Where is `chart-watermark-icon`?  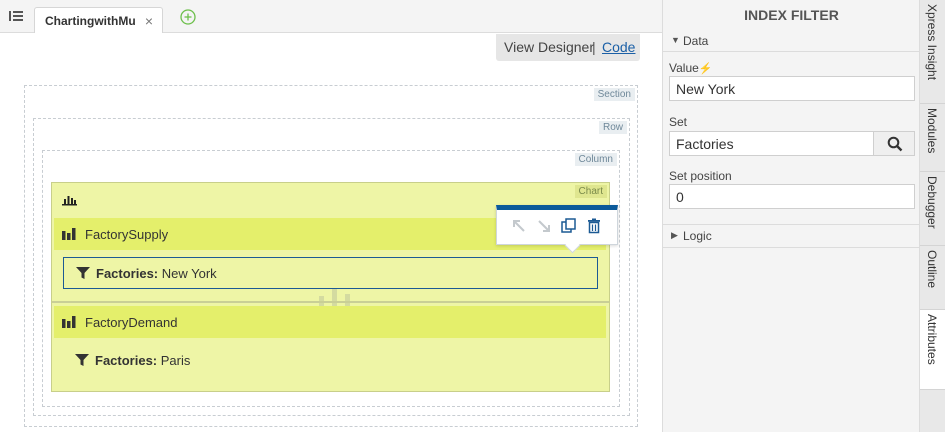
chart-watermark-icon is located at coordinates (335, 297).